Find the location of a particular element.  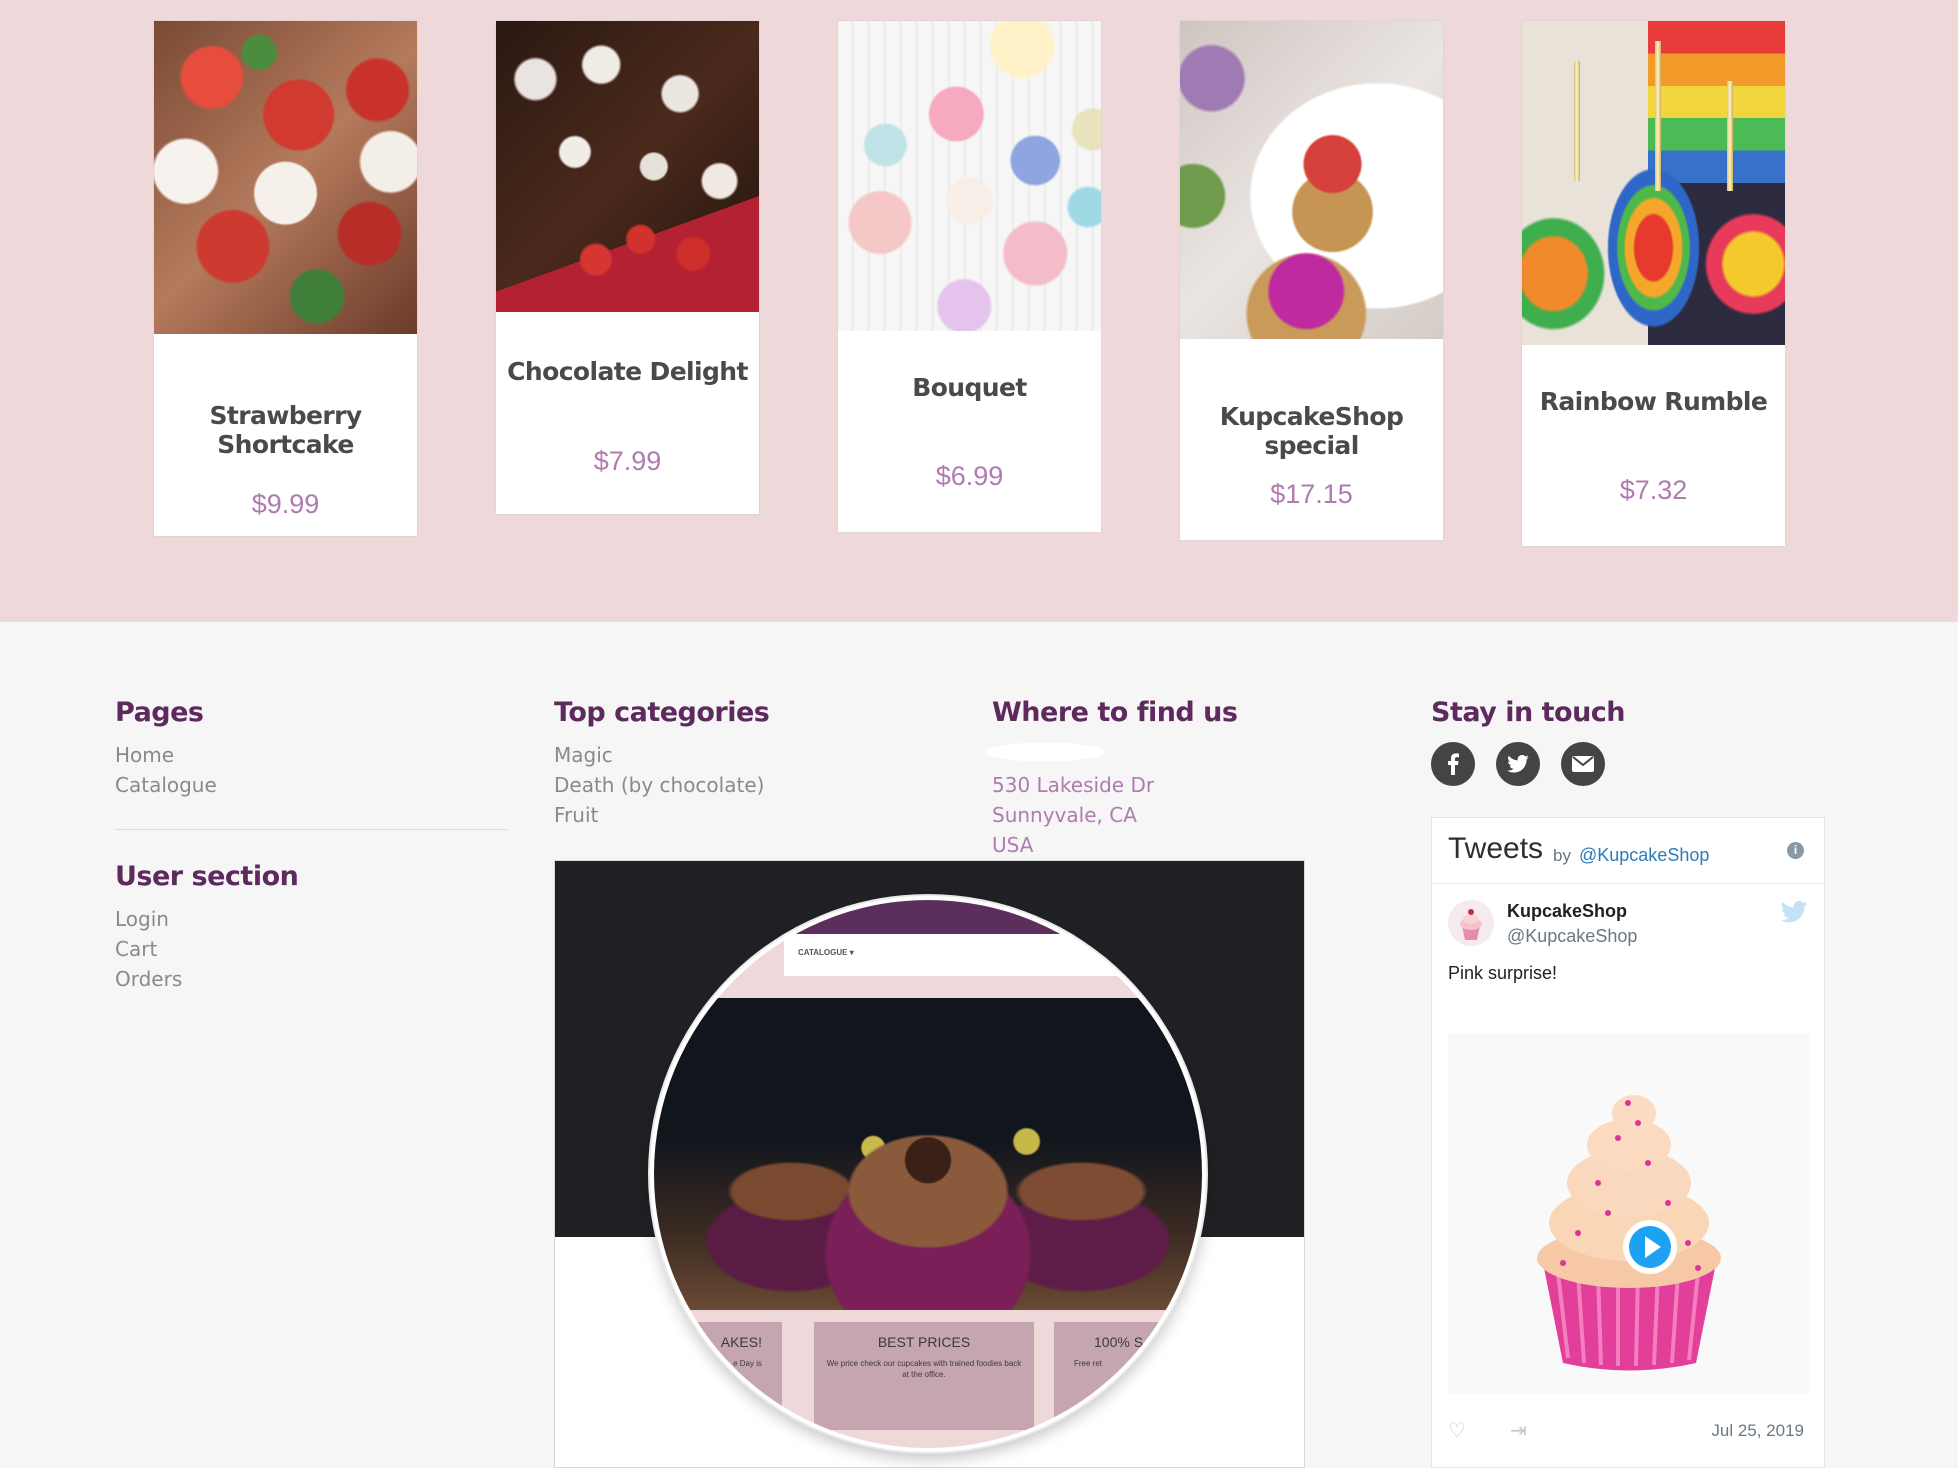

address-line-street: 530 Lakeside Dr is located at coordinates (1073, 785).